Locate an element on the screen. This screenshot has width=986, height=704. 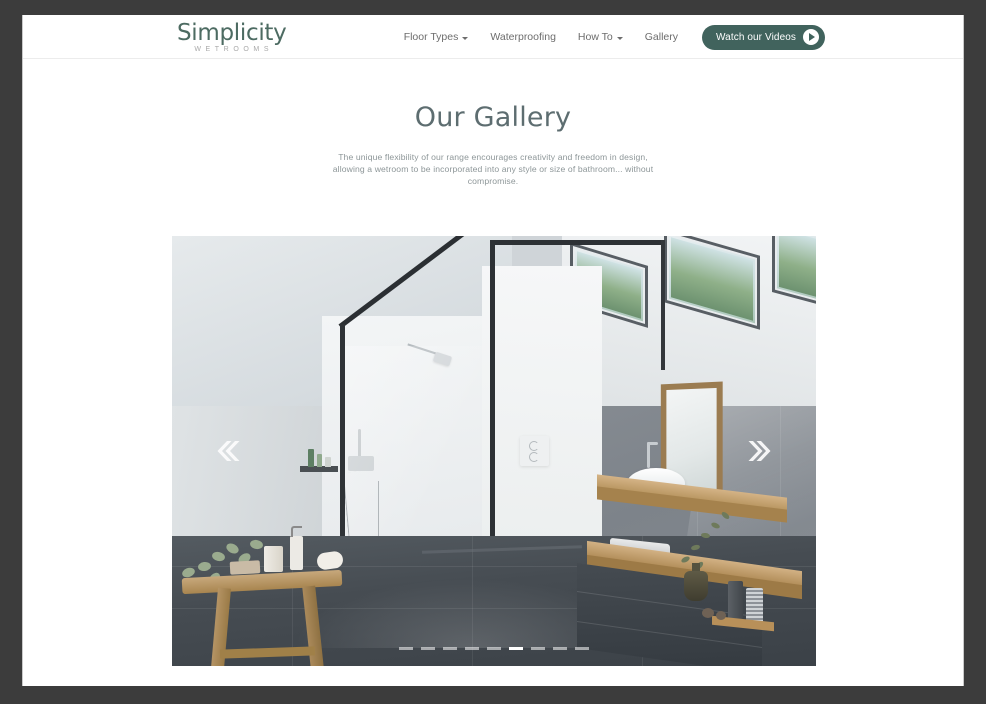
nav-item-label: Gallery is located at coordinates (661, 37).